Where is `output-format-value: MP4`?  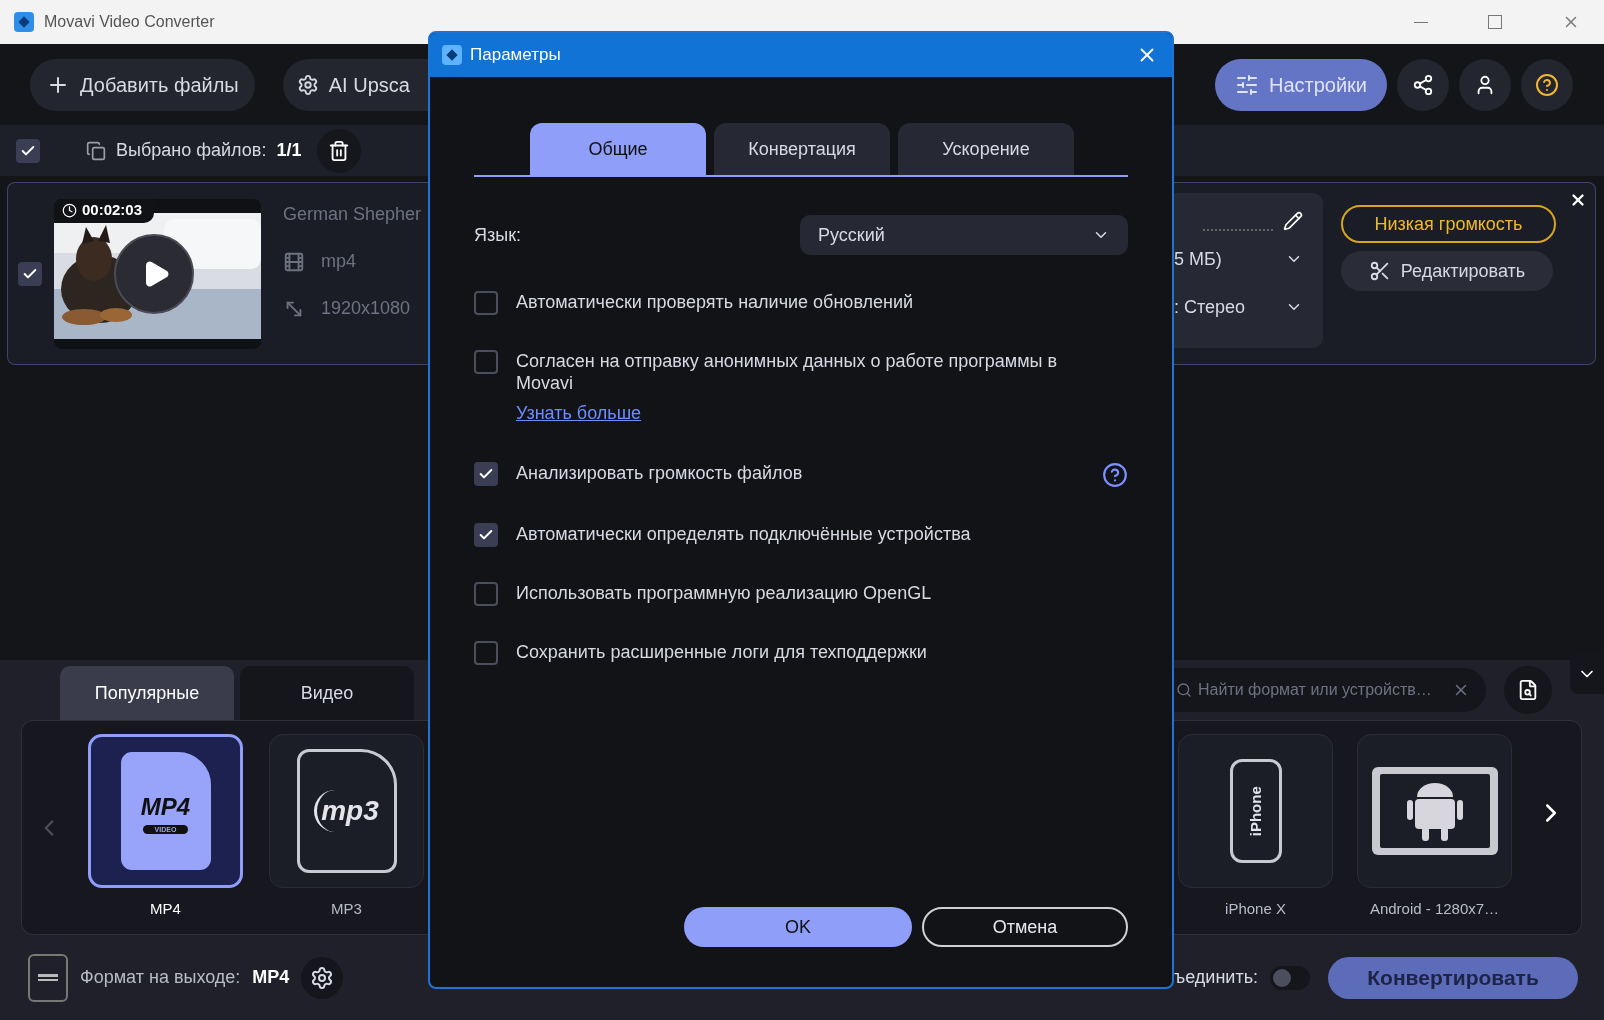 output-format-value: MP4 is located at coordinates (271, 977).